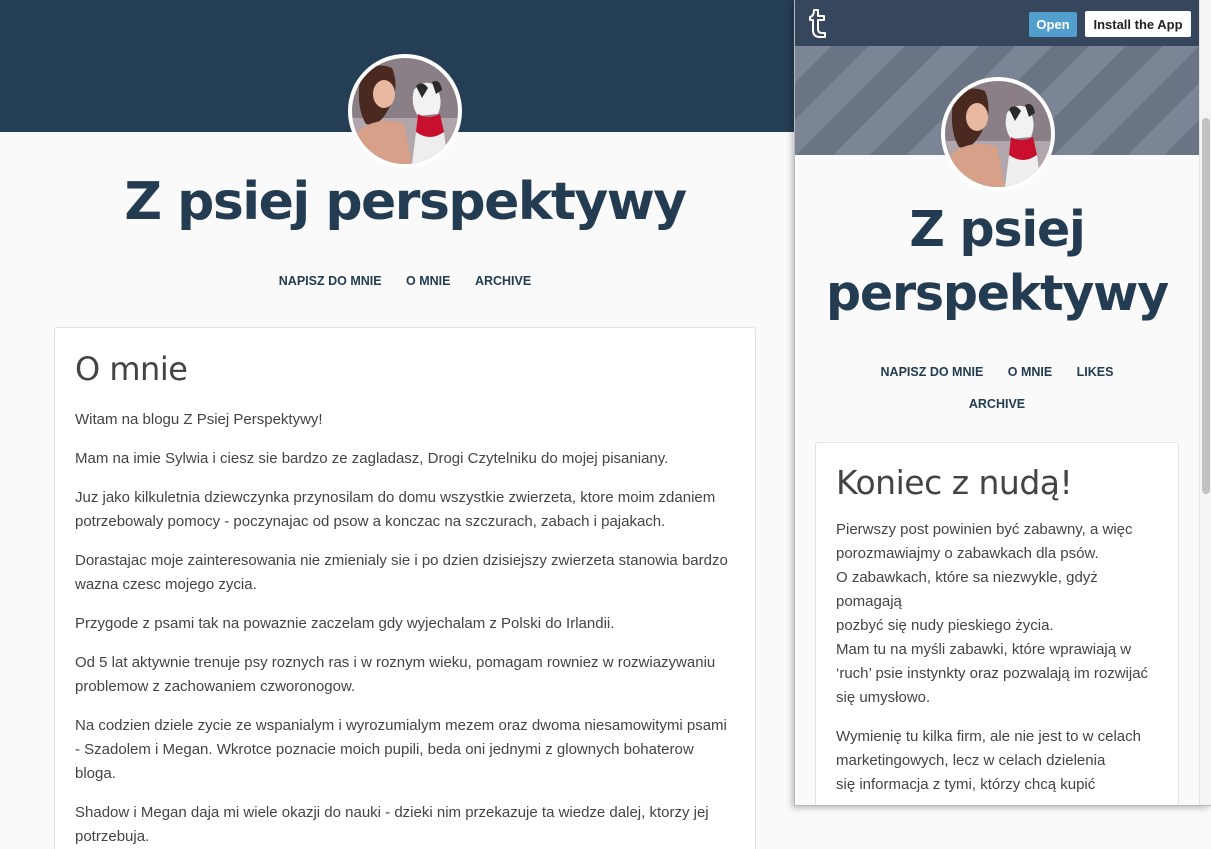 The height and width of the screenshot is (849, 1211). What do you see at coordinates (997, 293) in the screenshot?
I see `preview-title-line: perspektywy` at bounding box center [997, 293].